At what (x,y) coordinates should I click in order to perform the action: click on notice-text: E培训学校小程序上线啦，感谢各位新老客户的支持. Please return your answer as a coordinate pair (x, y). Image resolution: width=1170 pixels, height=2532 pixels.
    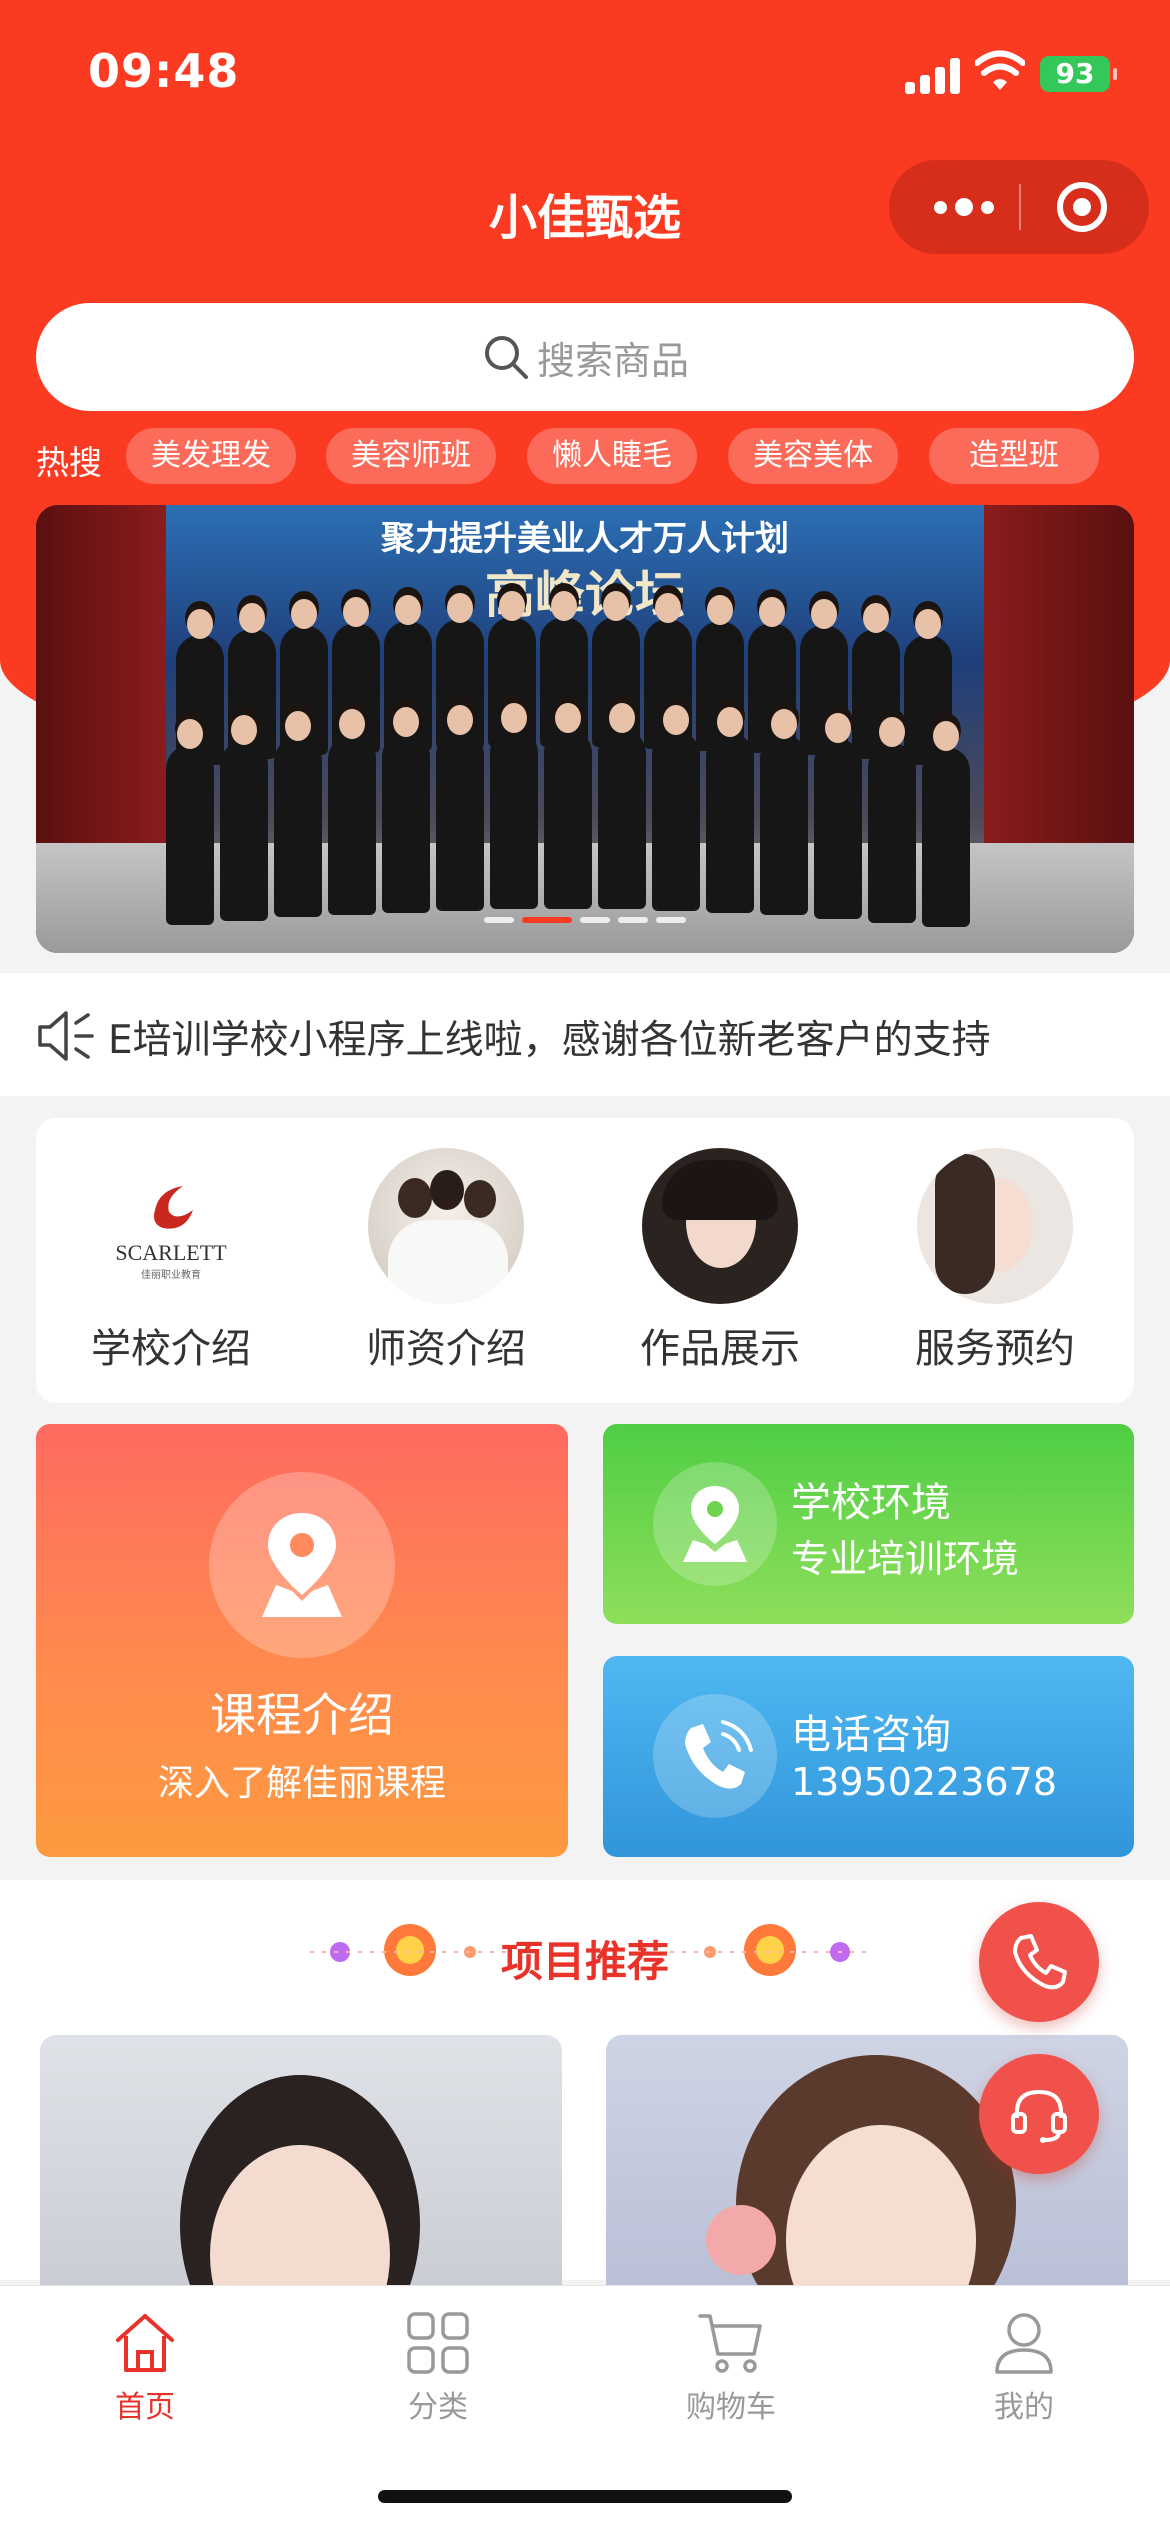
    Looking at the image, I should click on (549, 1040).